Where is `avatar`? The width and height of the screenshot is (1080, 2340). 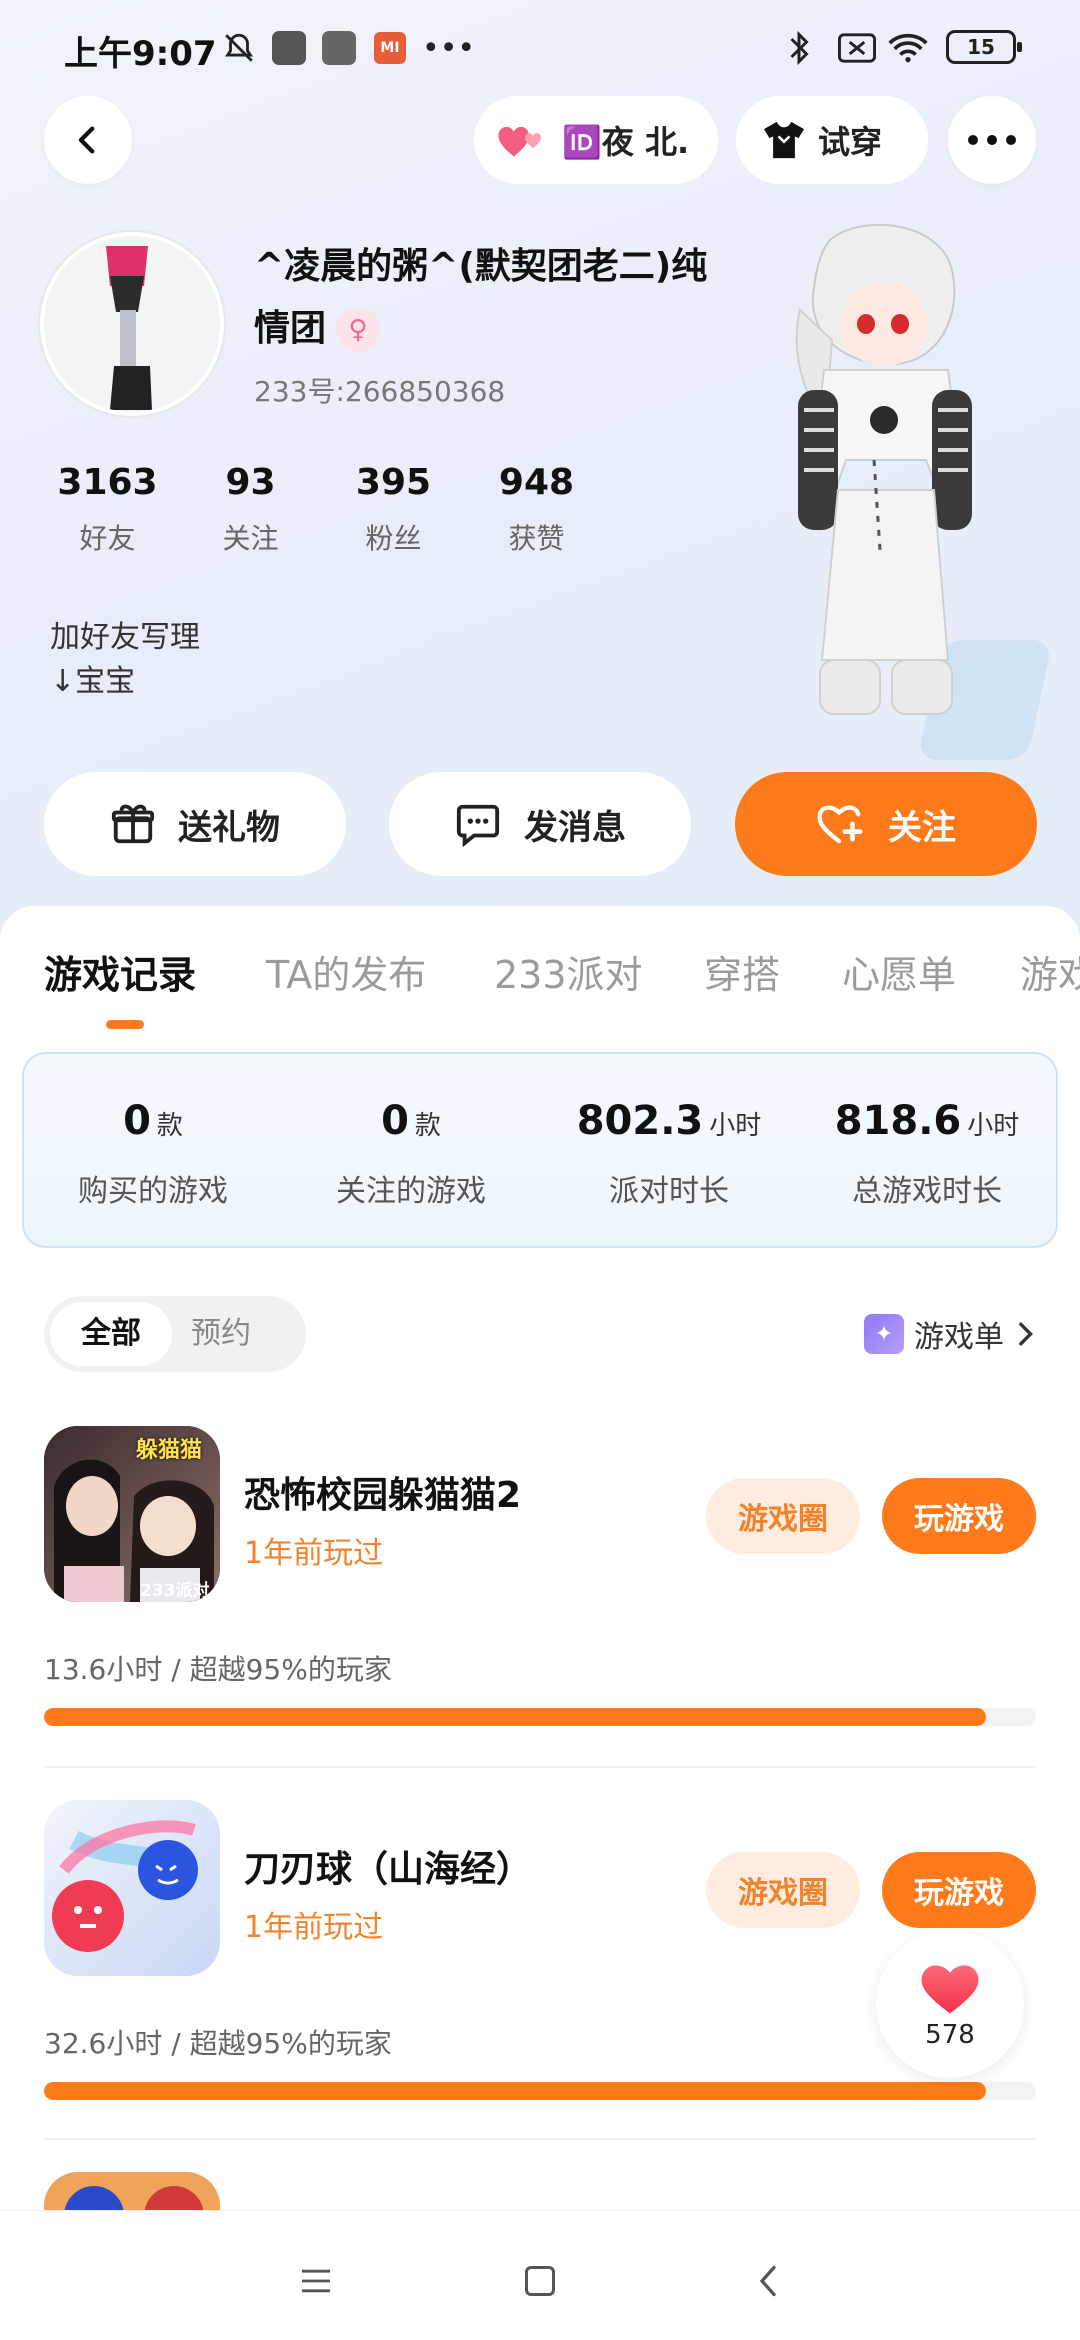 avatar is located at coordinates (132, 324).